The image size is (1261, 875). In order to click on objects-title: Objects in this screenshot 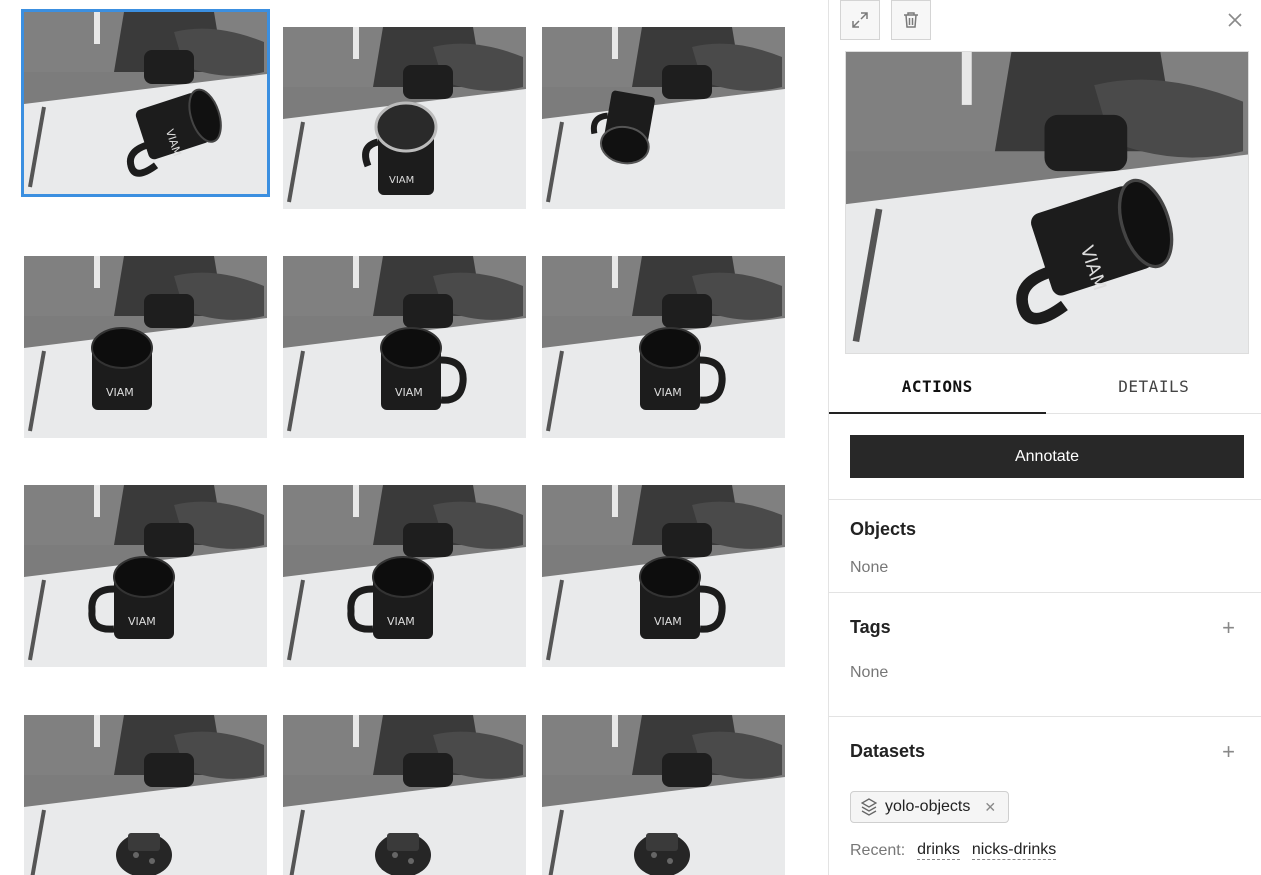, I will do `click(883, 529)`.